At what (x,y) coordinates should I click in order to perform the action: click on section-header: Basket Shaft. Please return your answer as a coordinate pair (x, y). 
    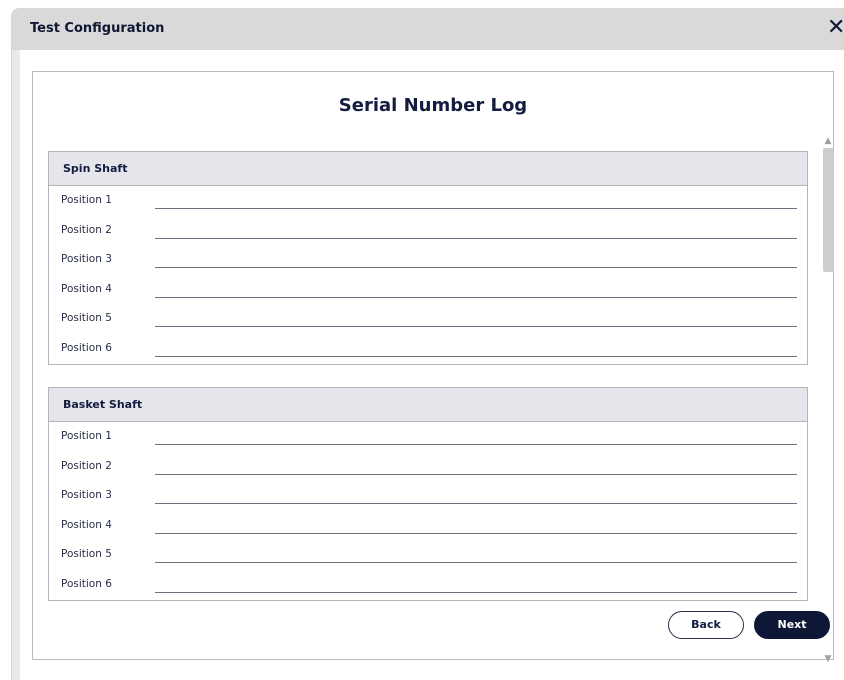
    Looking at the image, I should click on (428, 405).